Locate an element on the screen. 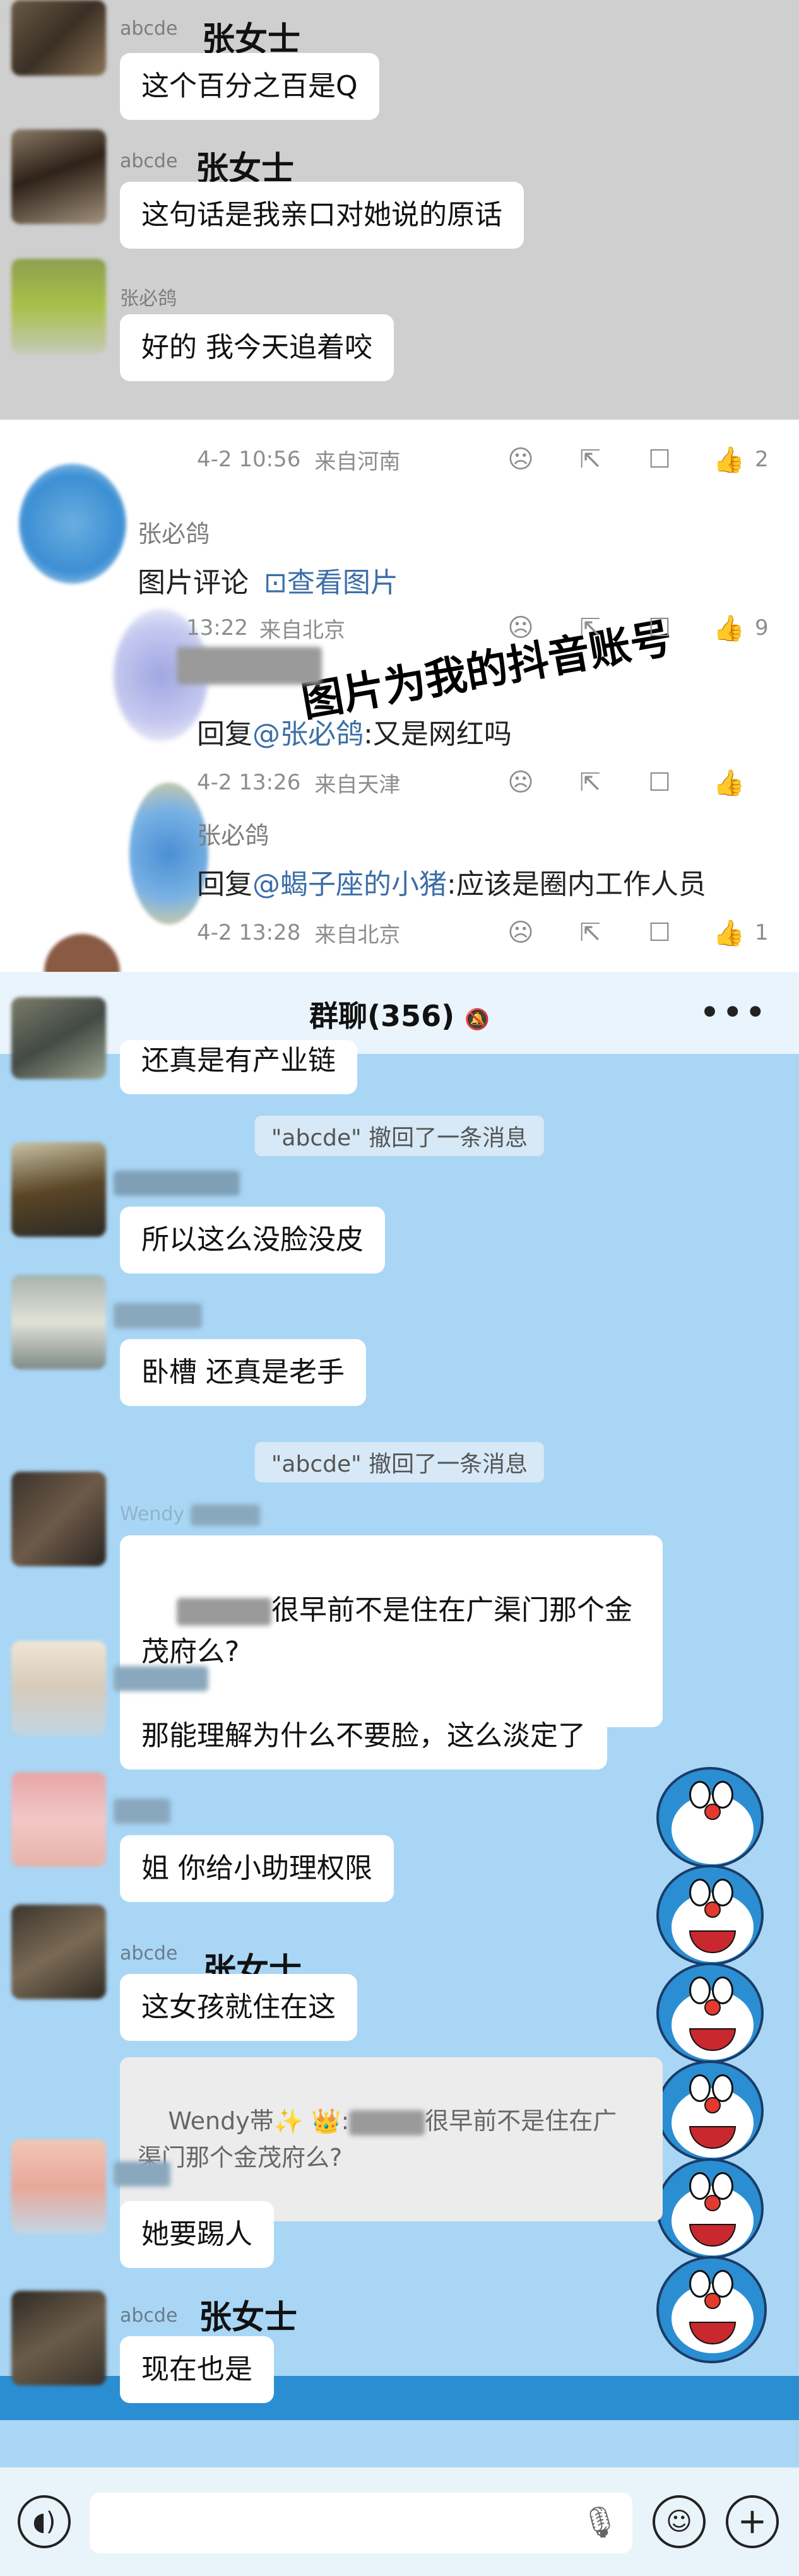 This screenshot has width=799, height=2576. comment-text: 图片评论 ⊡查看图片 is located at coordinates (268, 580).